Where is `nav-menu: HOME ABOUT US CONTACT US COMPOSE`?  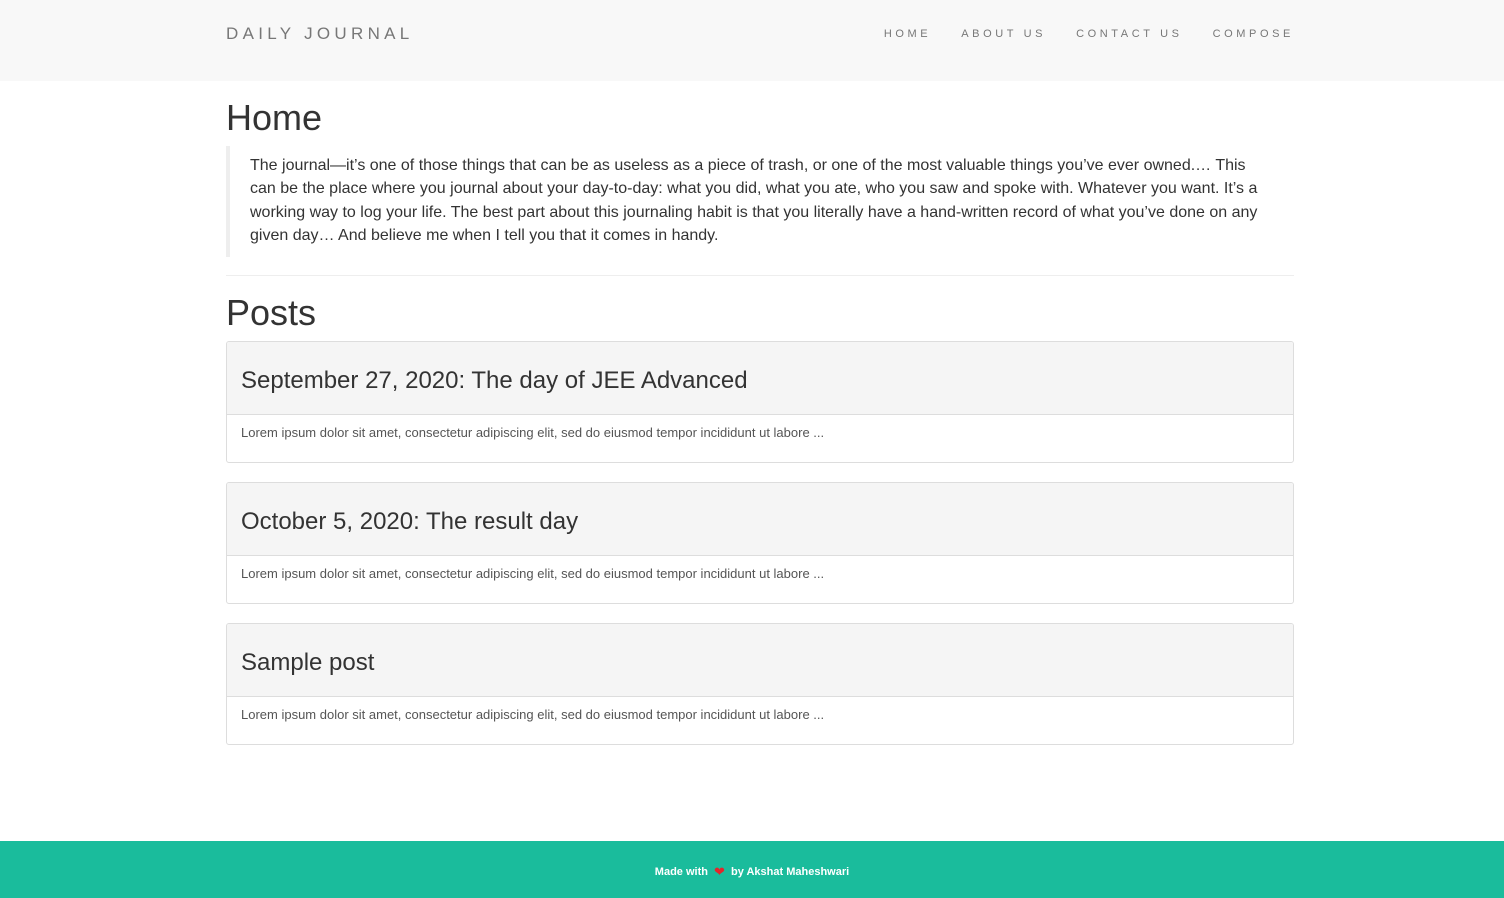
nav-menu: HOME ABOUT US CONTACT US COMPOSE is located at coordinates (1074, 34).